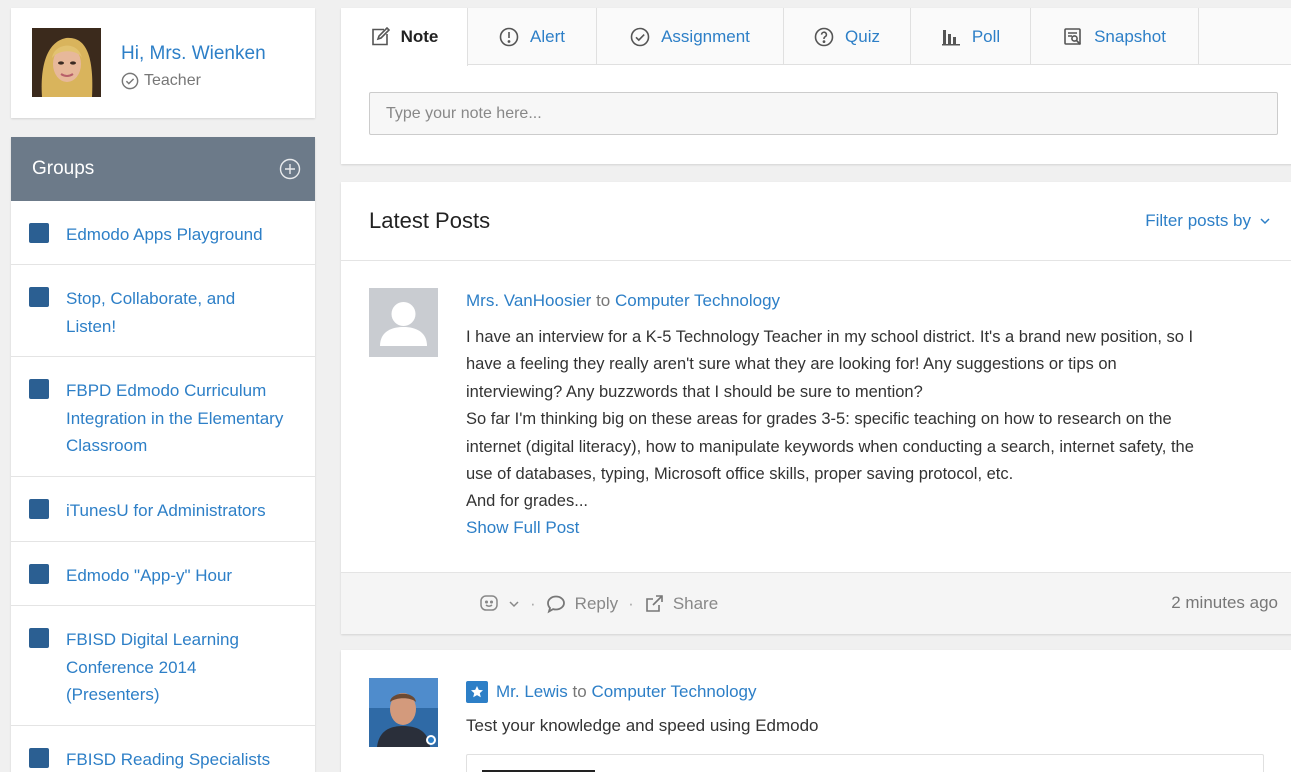 This screenshot has height=772, width=1291. What do you see at coordinates (166, 511) in the screenshot?
I see `group-item-label: iTunesU for Administrators` at bounding box center [166, 511].